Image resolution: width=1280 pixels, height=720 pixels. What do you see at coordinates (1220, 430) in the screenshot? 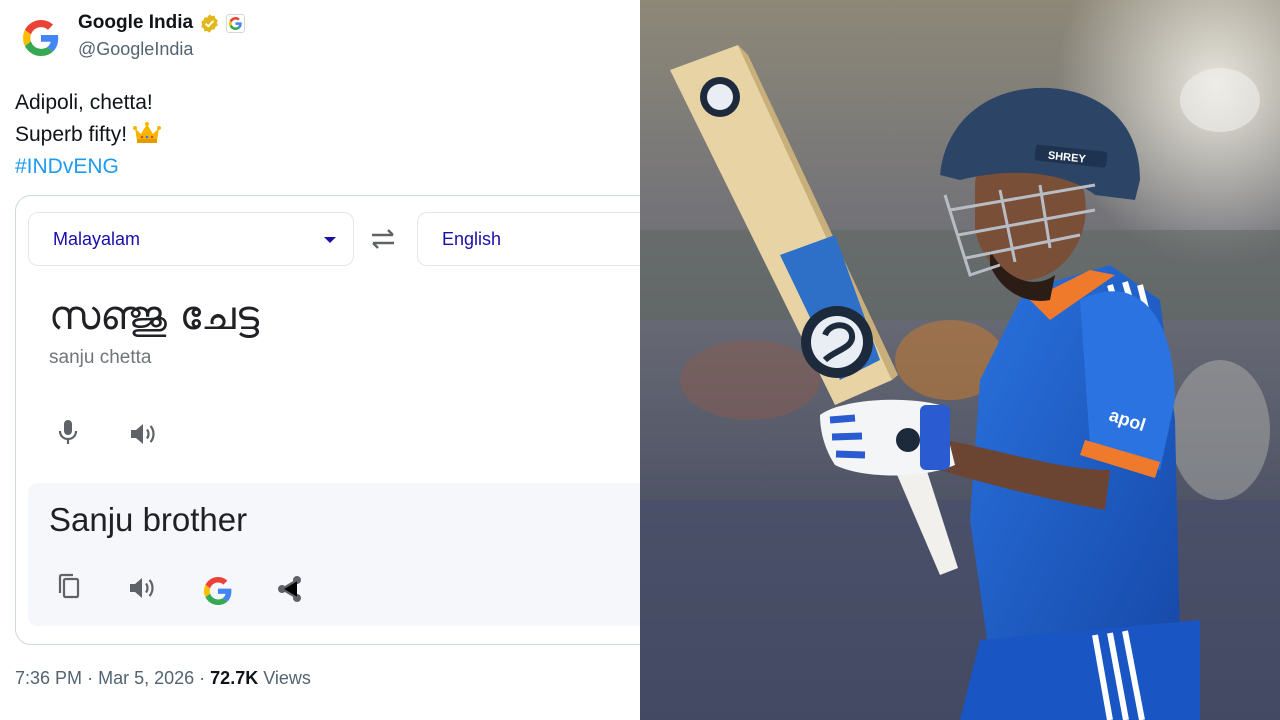
I see `blurred-crowd-white` at bounding box center [1220, 430].